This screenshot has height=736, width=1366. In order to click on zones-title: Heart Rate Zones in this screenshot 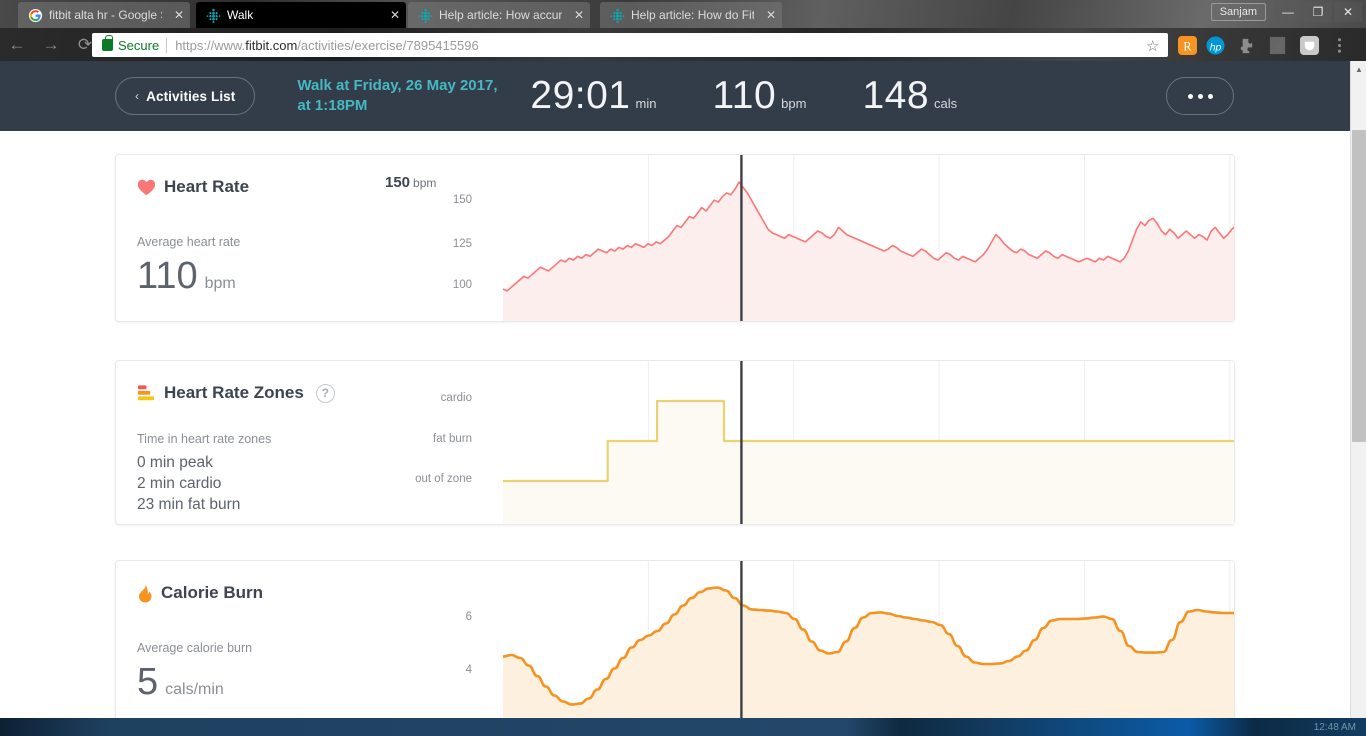, I will do `click(234, 392)`.